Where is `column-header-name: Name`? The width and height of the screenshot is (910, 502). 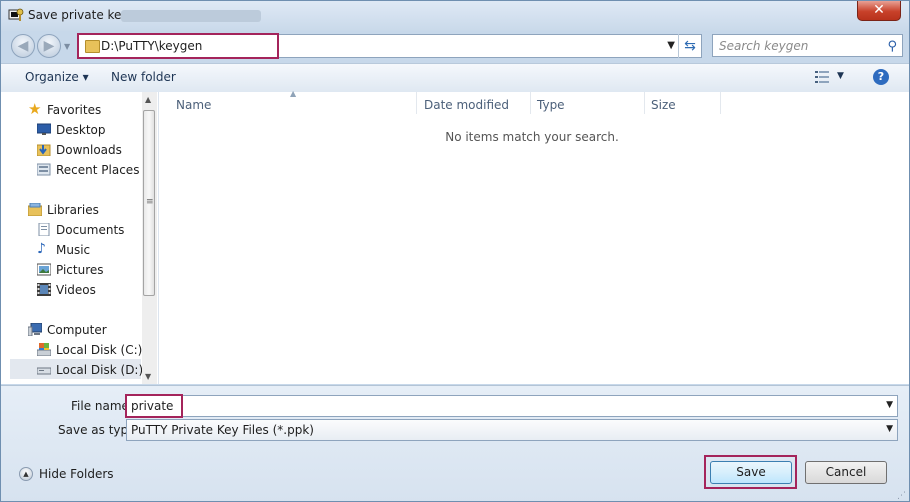 column-header-name: Name is located at coordinates (193, 105).